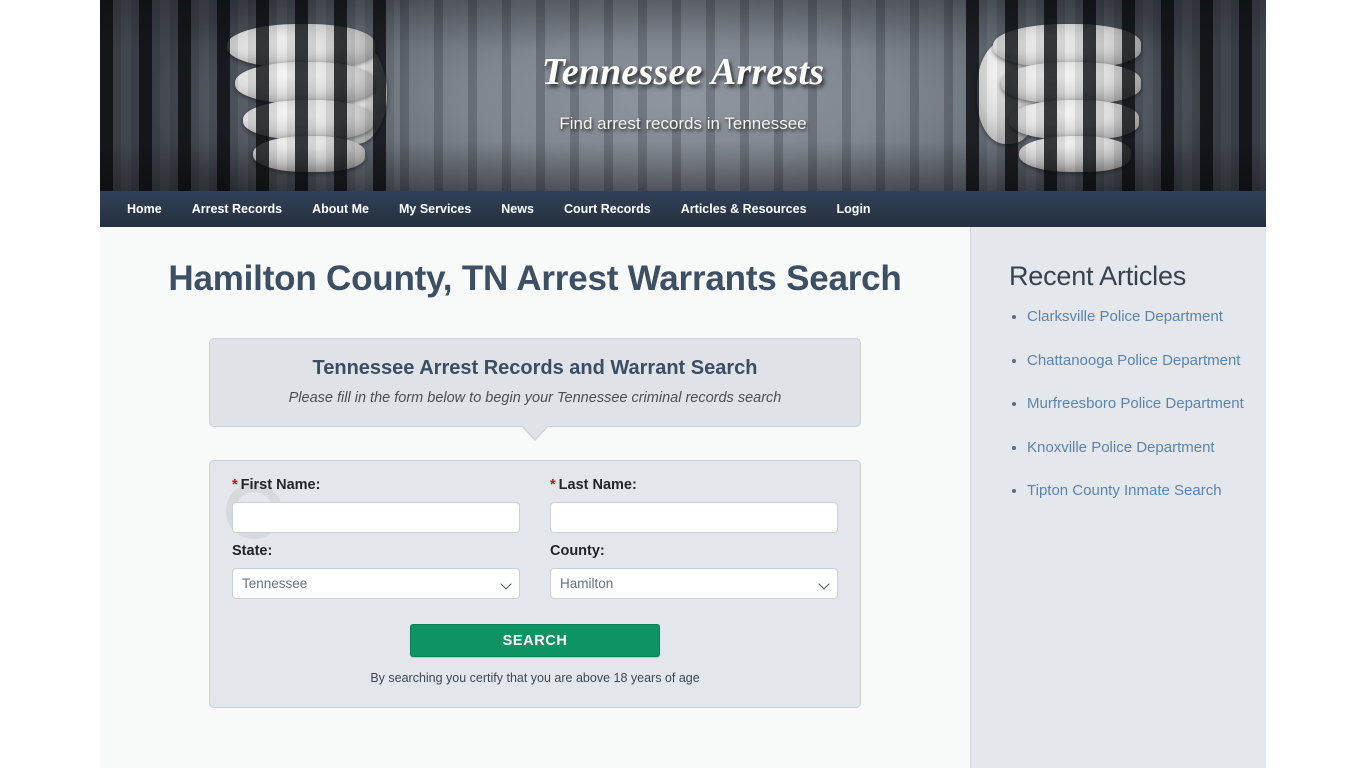 The image size is (1366, 768). I want to click on nav-item-about-me: About Me, so click(340, 209).